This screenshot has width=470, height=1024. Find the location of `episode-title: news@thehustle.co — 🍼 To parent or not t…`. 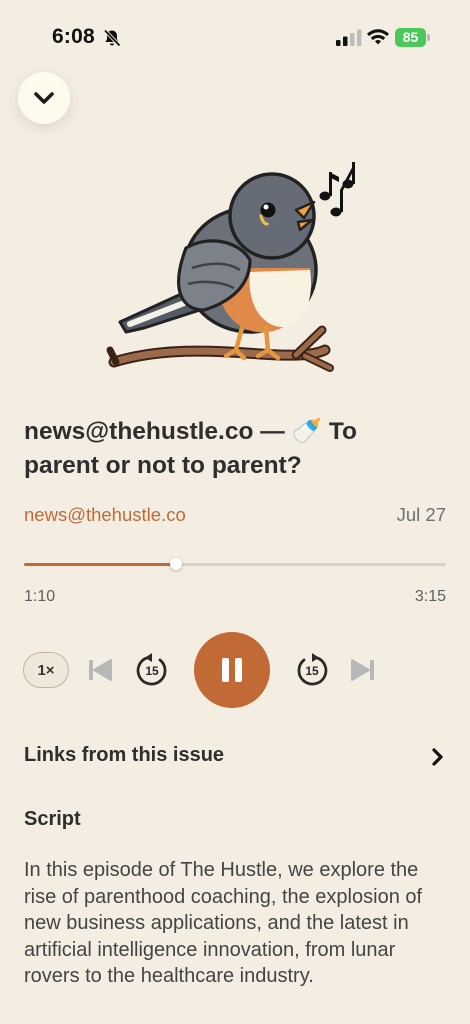

episode-title: news@thehustle.co — 🍼 To parent or not t… is located at coordinates (190, 448).